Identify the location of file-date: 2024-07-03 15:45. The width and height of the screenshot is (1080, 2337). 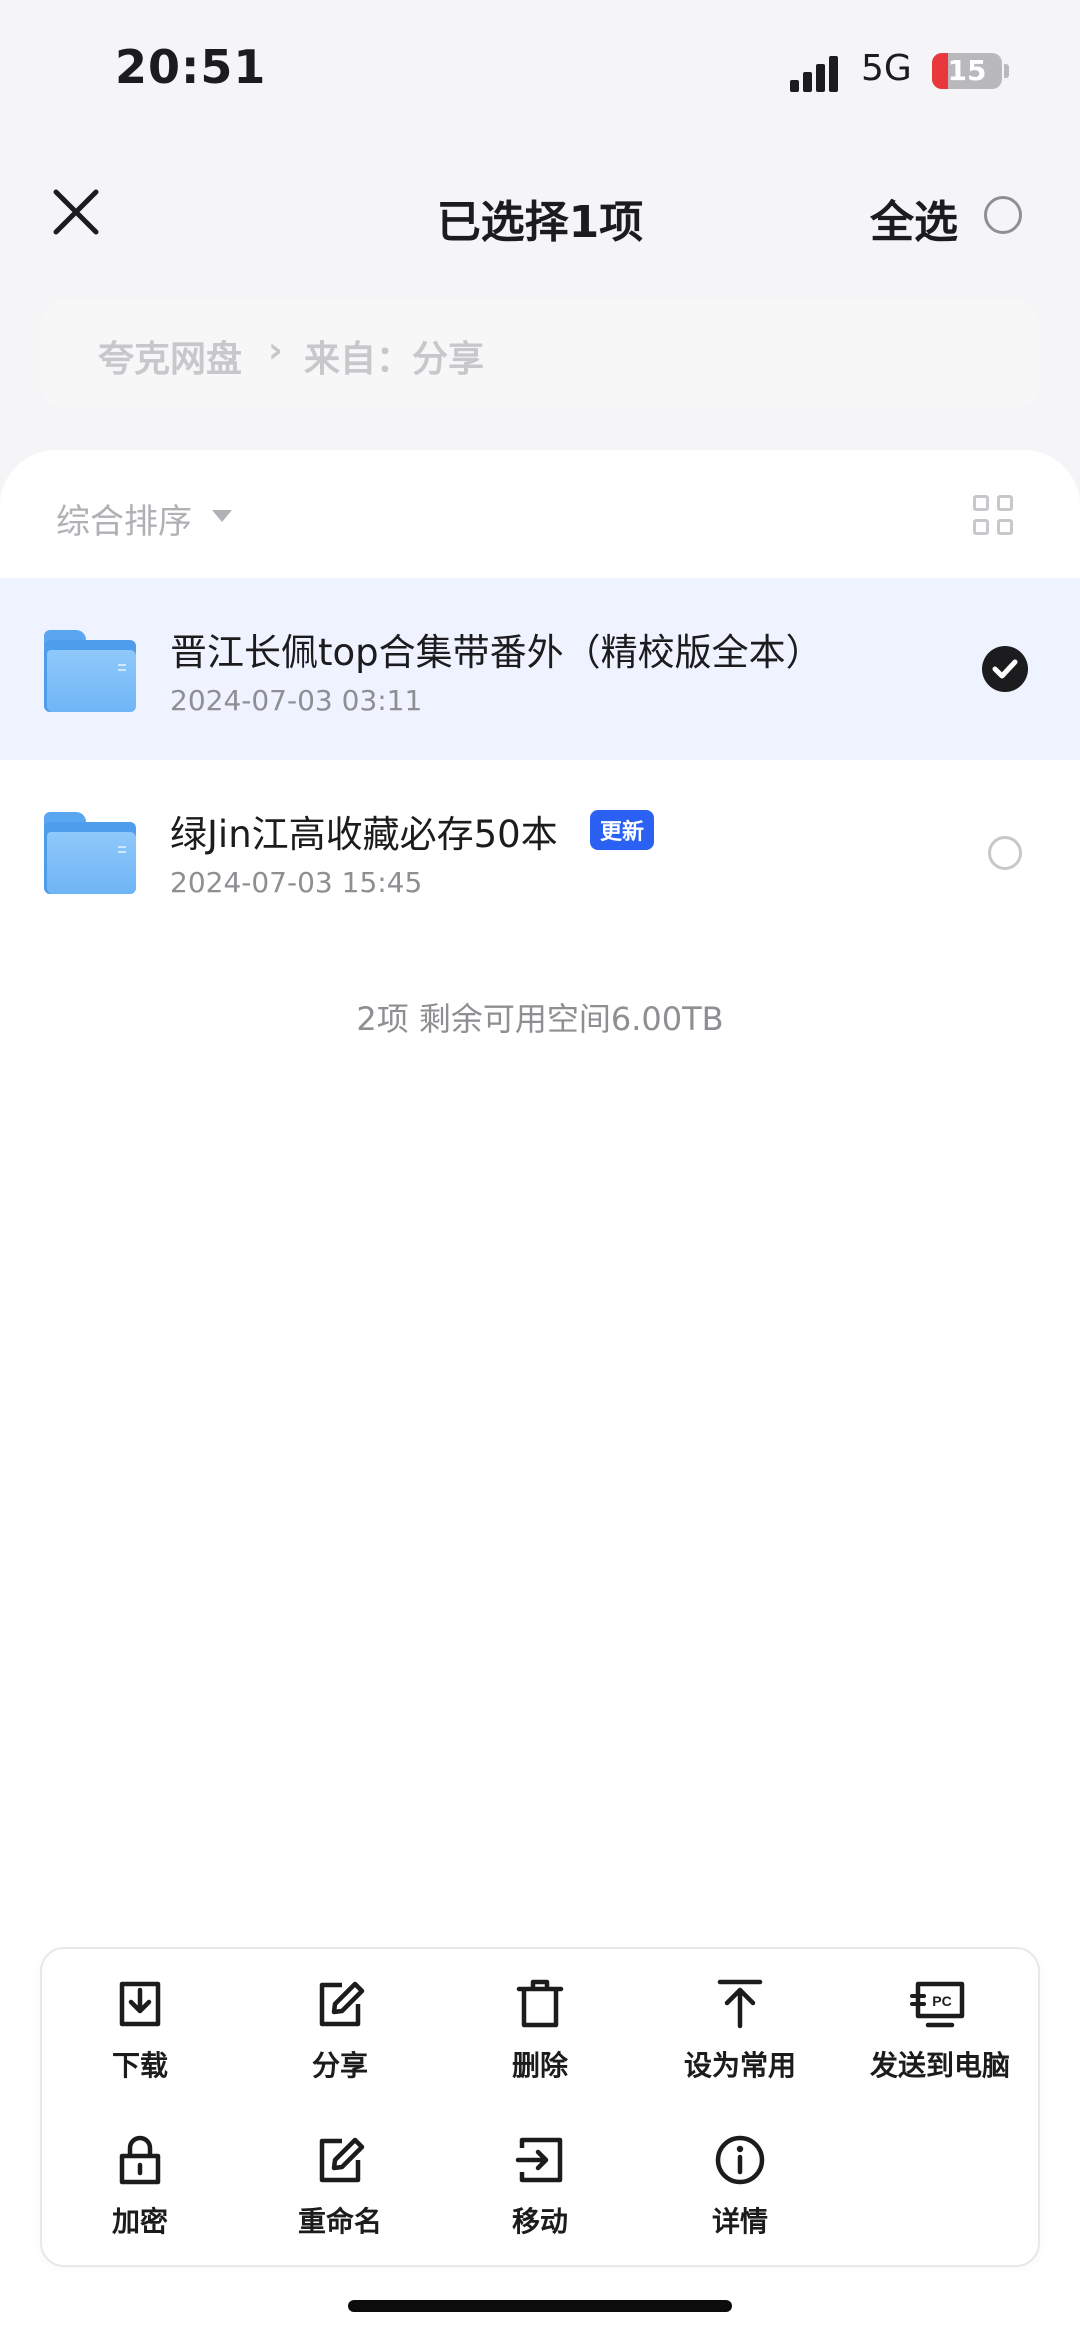
(296, 882).